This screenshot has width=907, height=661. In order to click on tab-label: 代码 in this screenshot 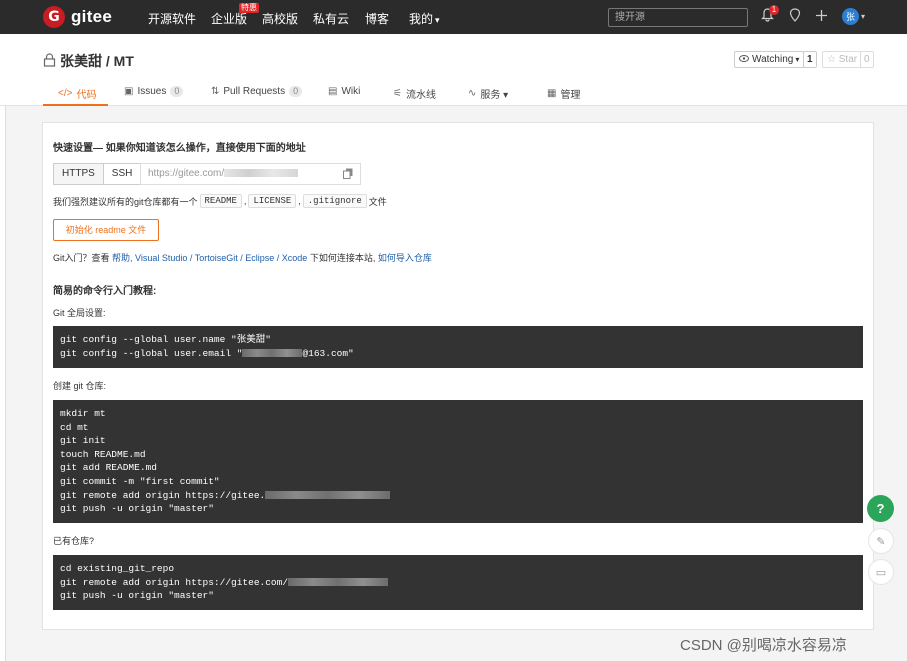, I will do `click(86, 95)`.